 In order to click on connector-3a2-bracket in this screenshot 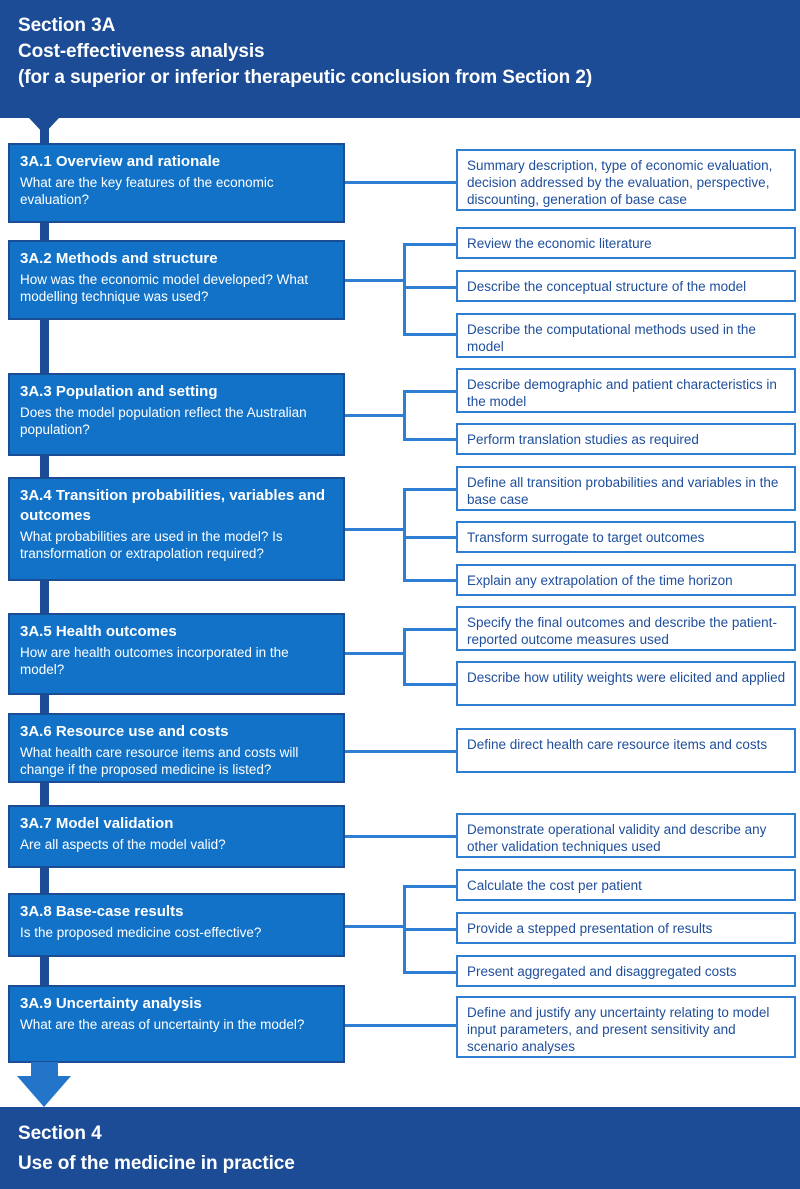, I will do `click(404, 289)`.